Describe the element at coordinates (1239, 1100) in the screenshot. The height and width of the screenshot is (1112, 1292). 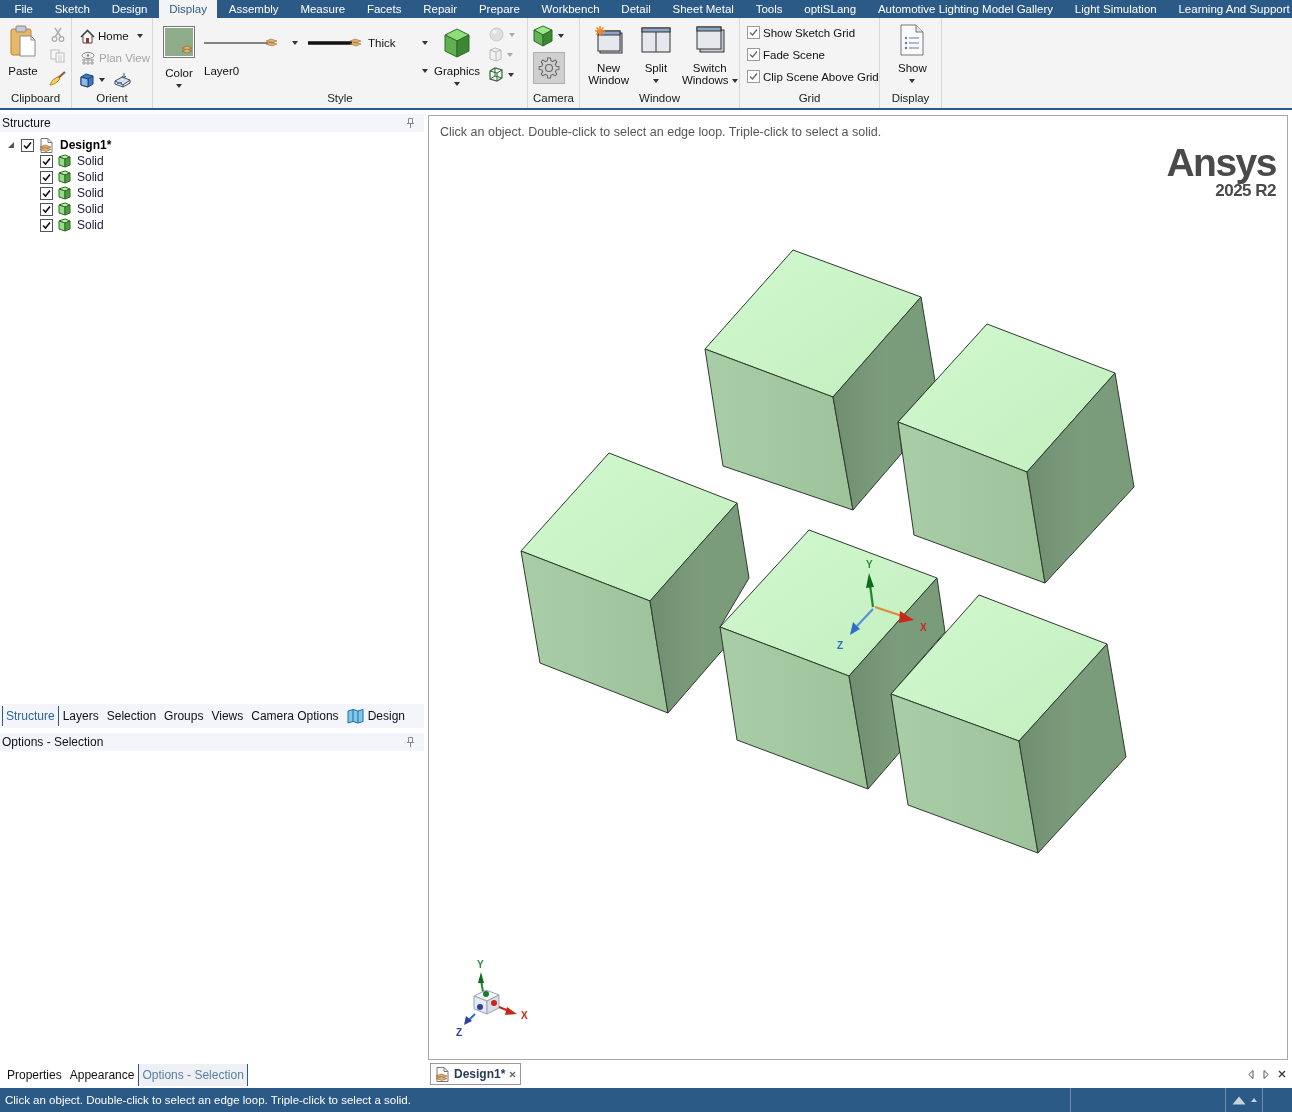
I see `up-arrow-icon` at that location.